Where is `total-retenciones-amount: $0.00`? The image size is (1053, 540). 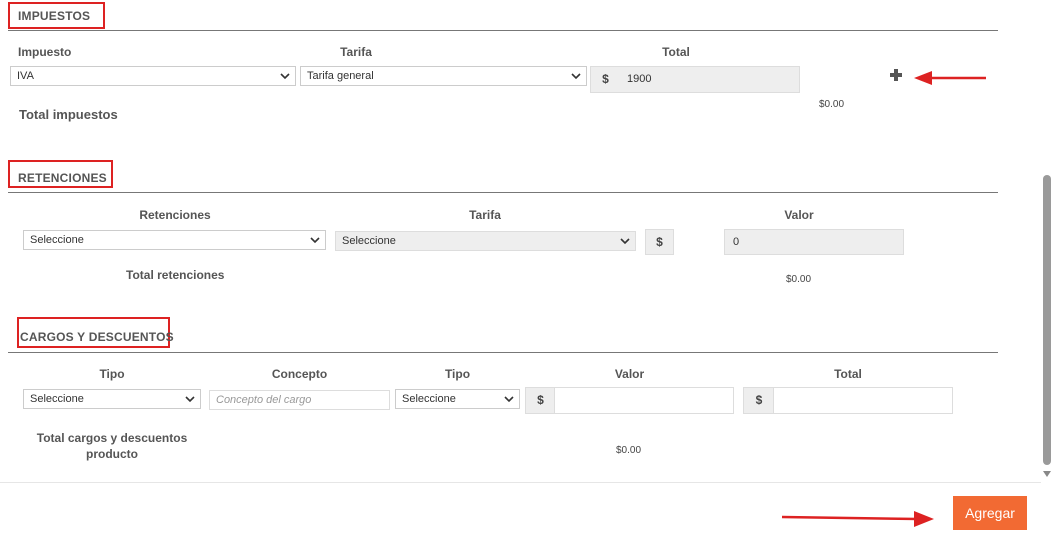 total-retenciones-amount: $0.00 is located at coordinates (799, 279).